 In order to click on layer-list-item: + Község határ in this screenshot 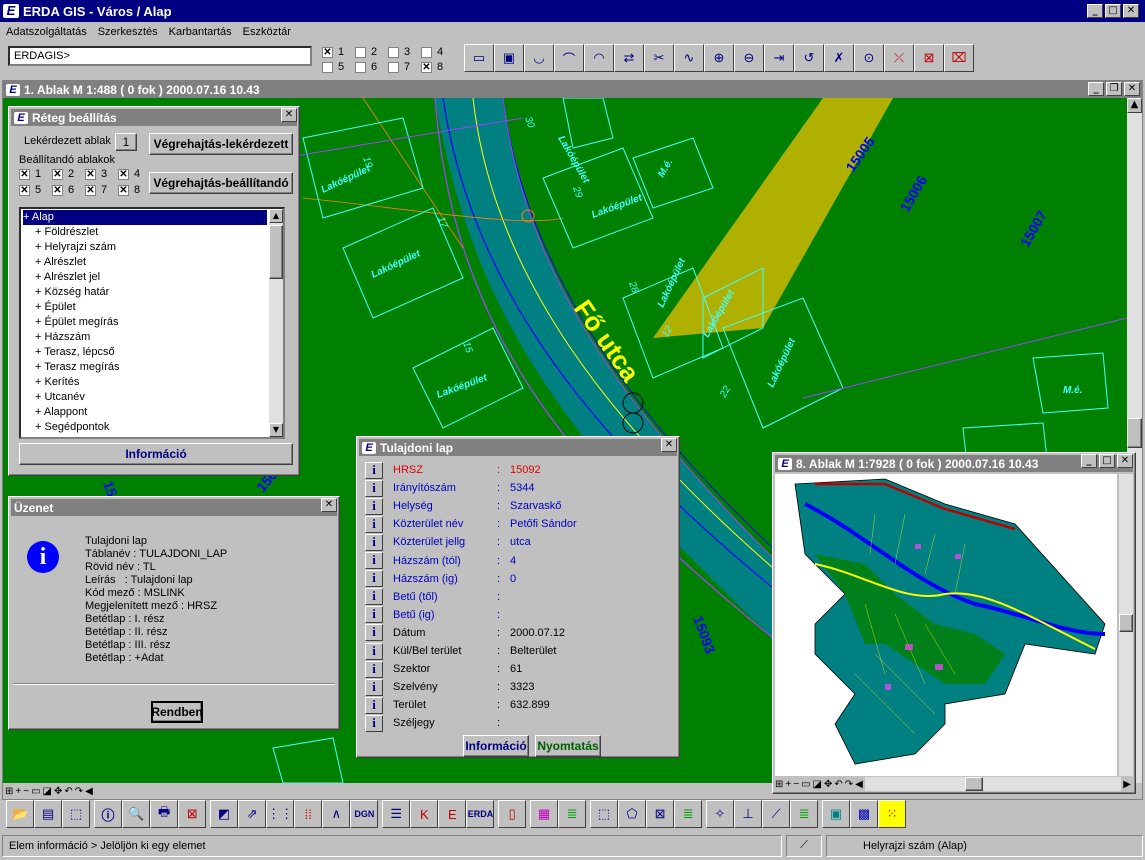, I will do `click(145, 292)`.